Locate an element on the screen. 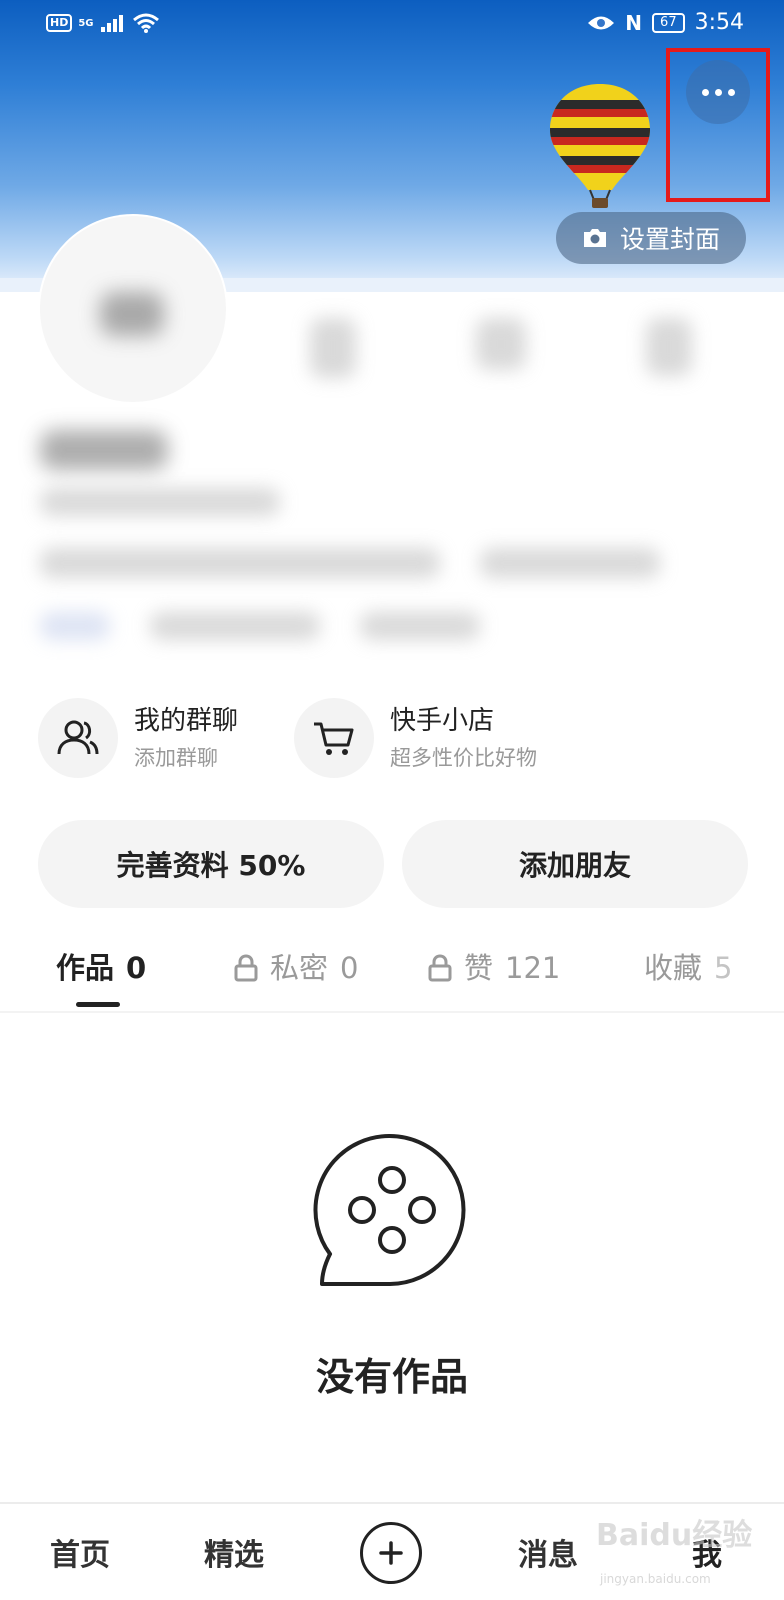  group-chat-icon is located at coordinates (78, 737).